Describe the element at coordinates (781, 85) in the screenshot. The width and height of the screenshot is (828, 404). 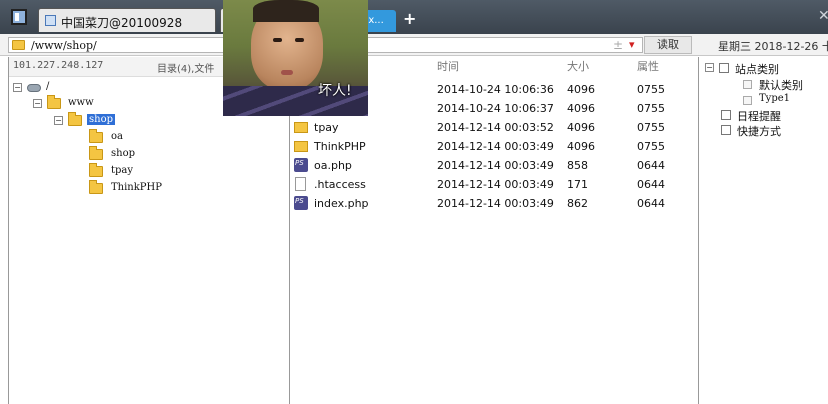
I see `default-category-label: 默认类别` at that location.